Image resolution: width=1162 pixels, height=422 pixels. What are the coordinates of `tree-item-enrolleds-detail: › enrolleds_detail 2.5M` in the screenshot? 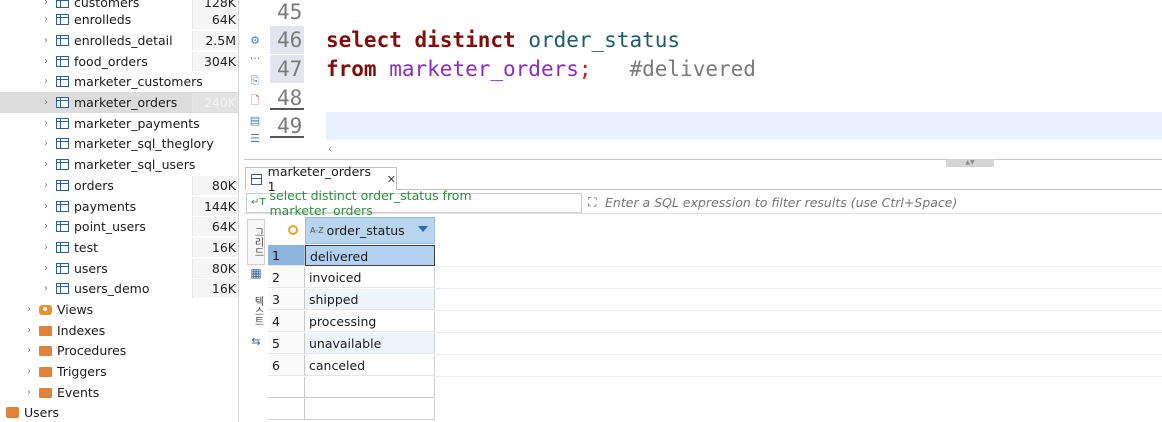 It's located at (119, 40).